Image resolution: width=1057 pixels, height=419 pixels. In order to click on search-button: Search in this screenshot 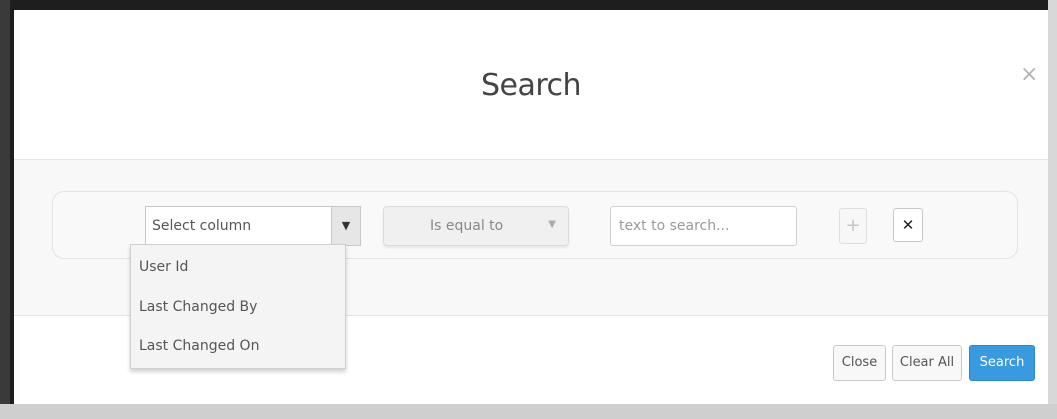, I will do `click(1002, 363)`.